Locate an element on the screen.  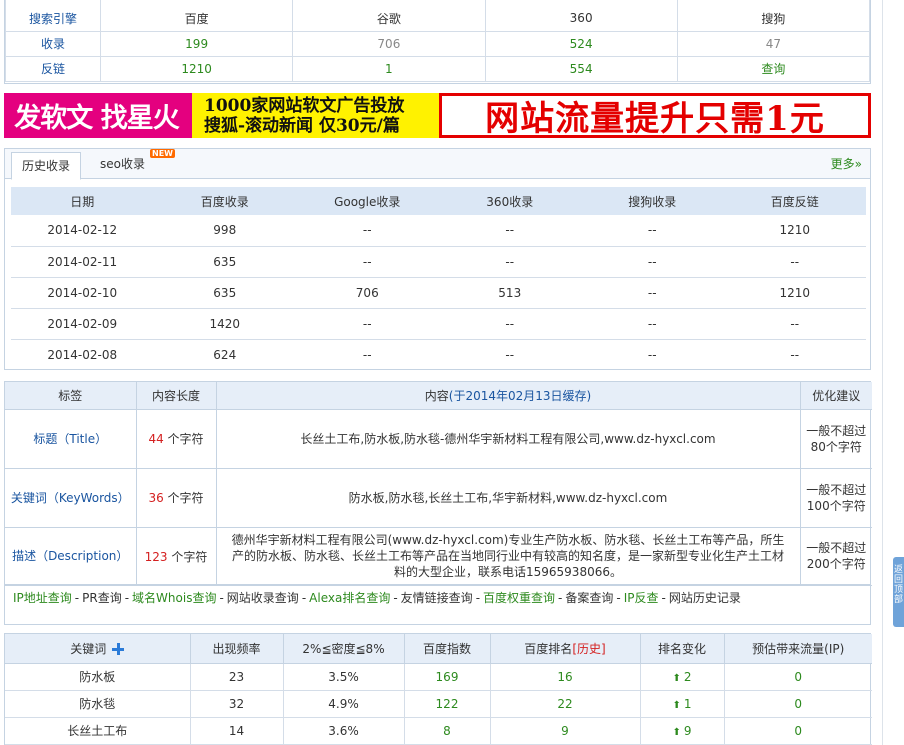
meta-suggest: 一般不超过200个字符 is located at coordinates (835, 556).